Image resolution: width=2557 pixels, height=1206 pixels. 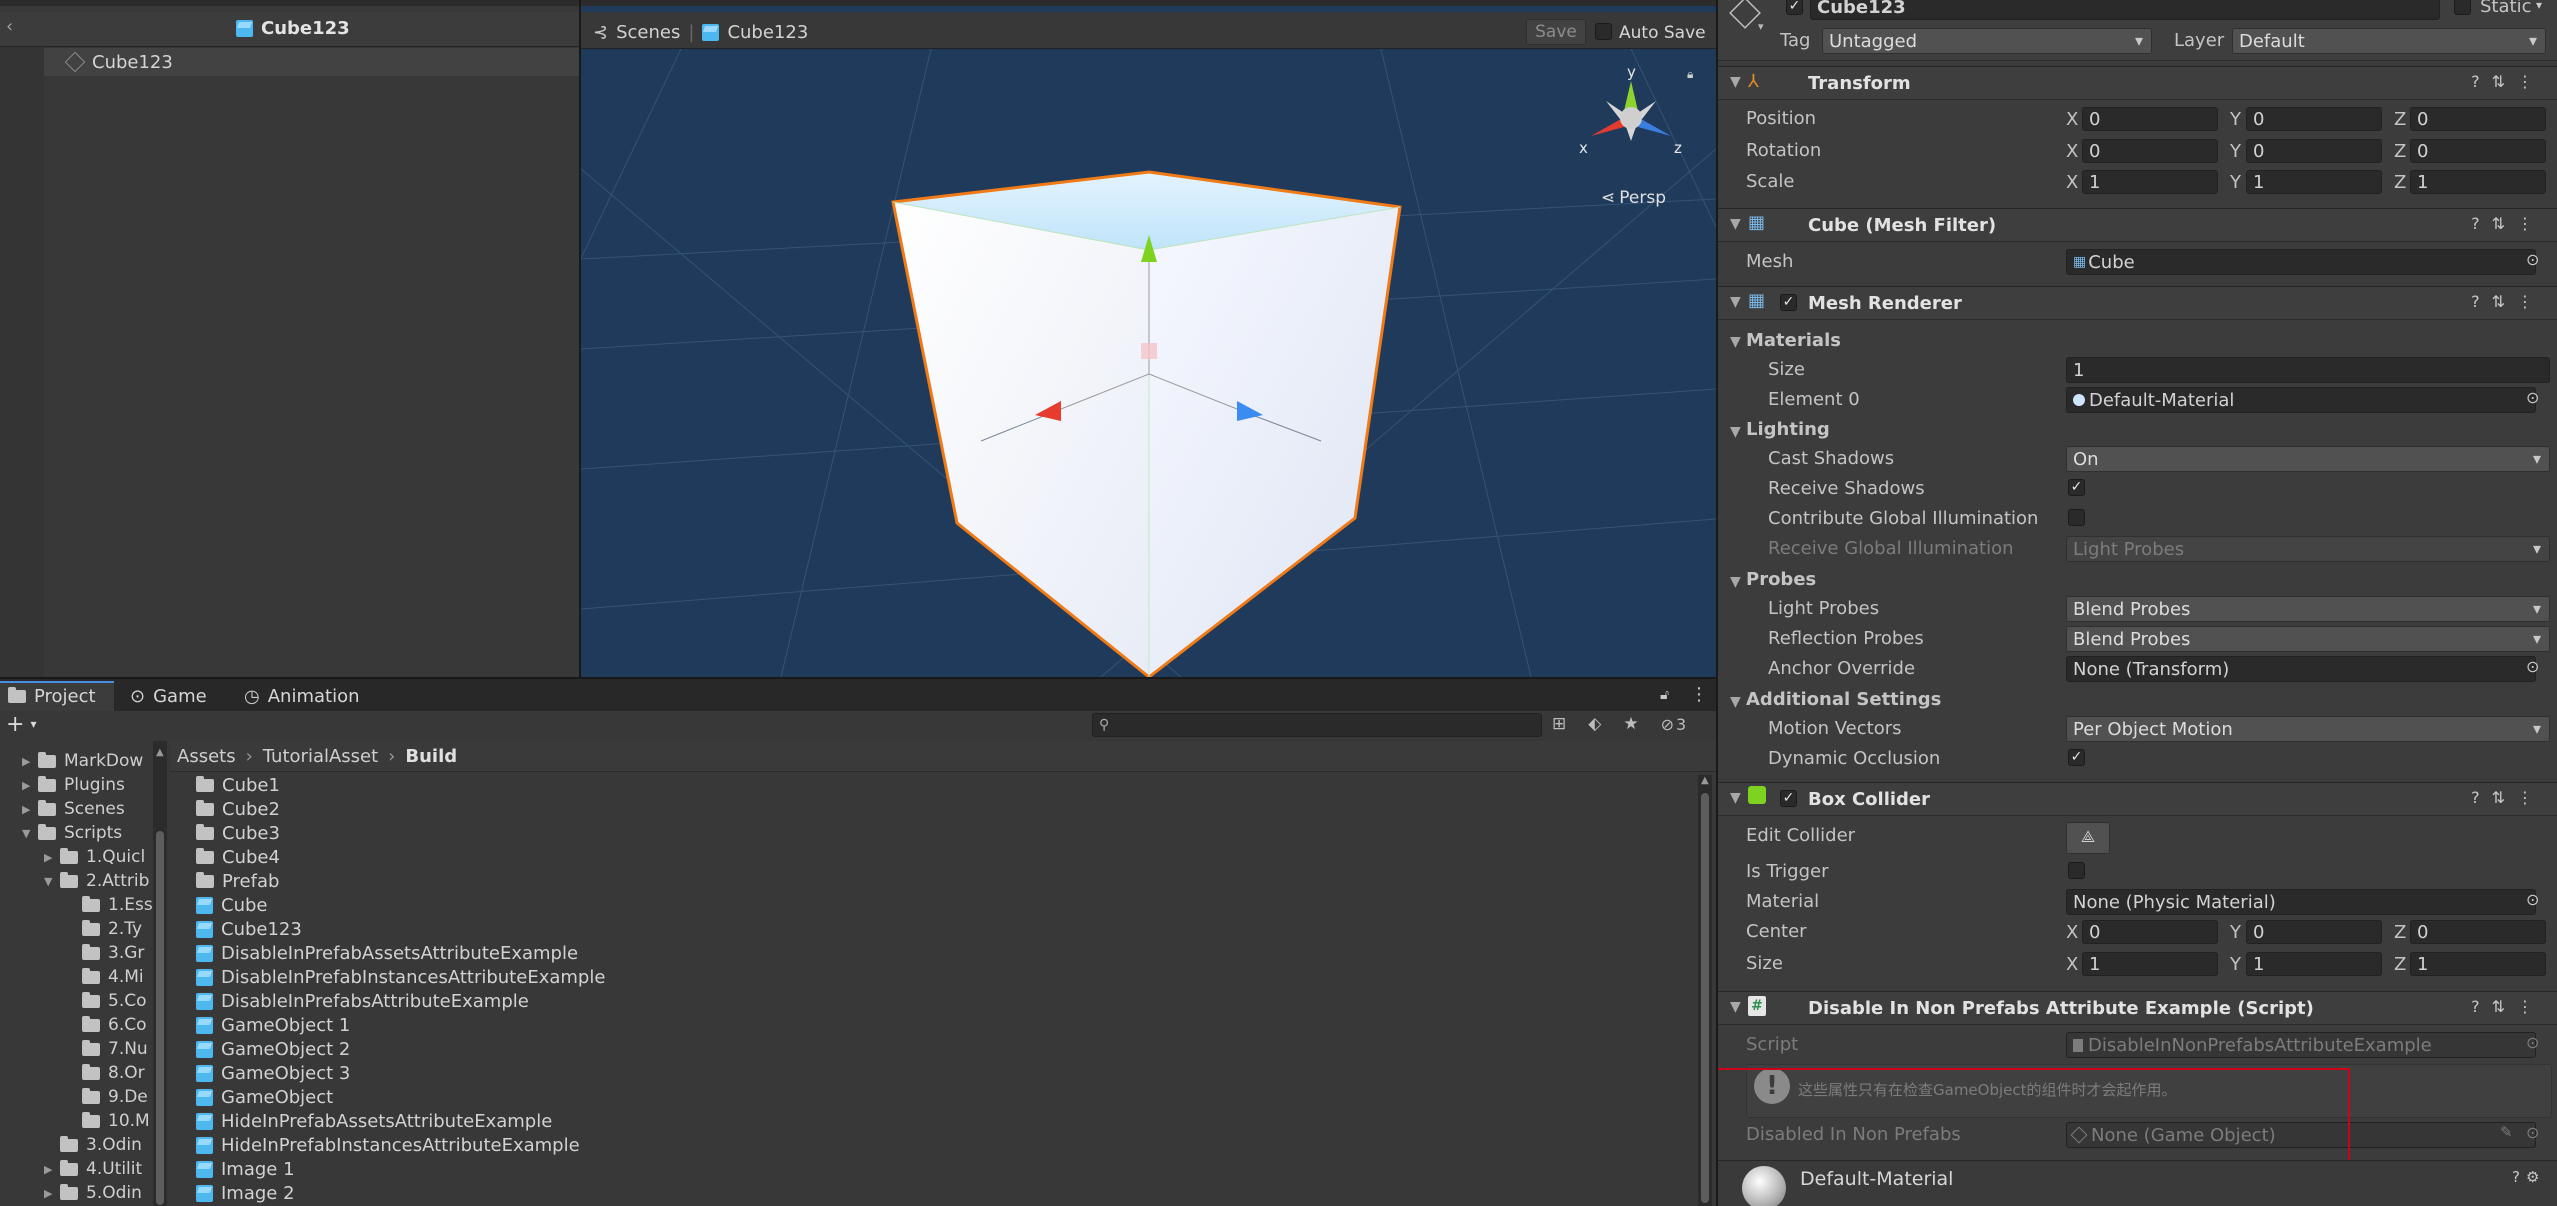 I want to click on is-trigger-checkbox, so click(x=2076, y=870).